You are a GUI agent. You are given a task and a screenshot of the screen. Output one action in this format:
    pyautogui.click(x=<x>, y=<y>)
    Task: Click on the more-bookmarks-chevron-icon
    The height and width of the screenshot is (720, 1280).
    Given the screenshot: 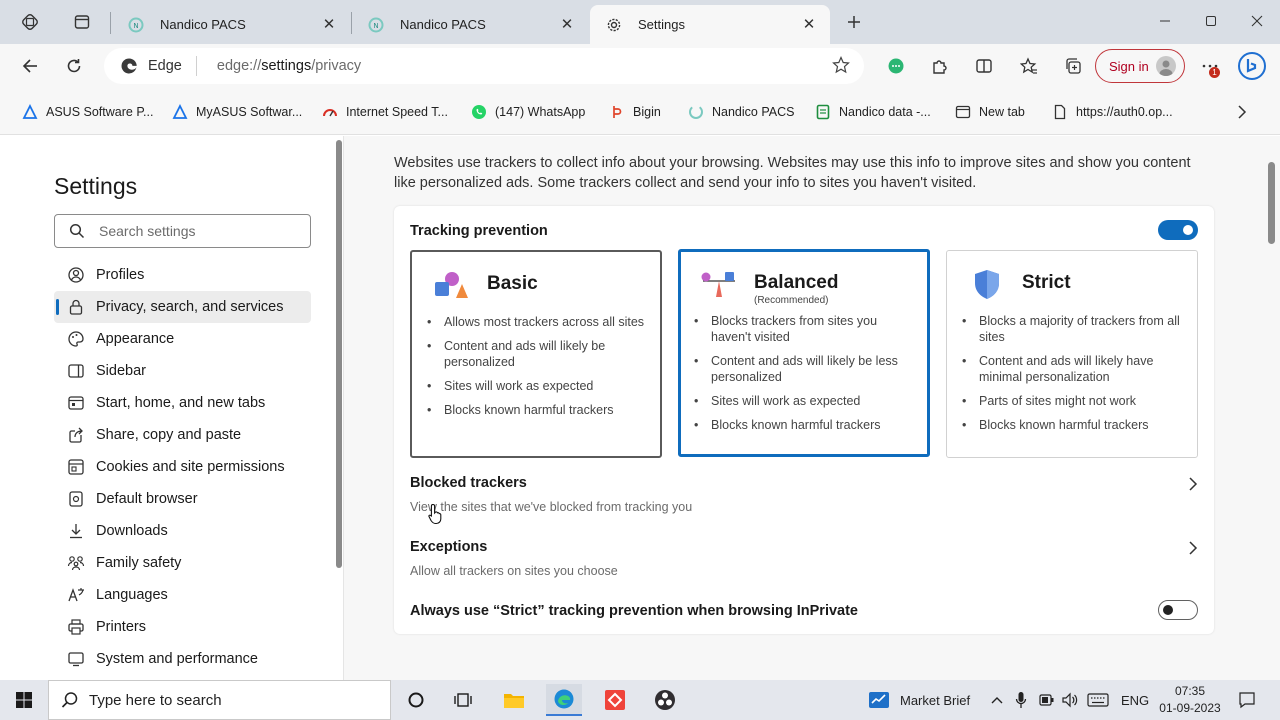 What is the action you would take?
    pyautogui.click(x=1242, y=112)
    